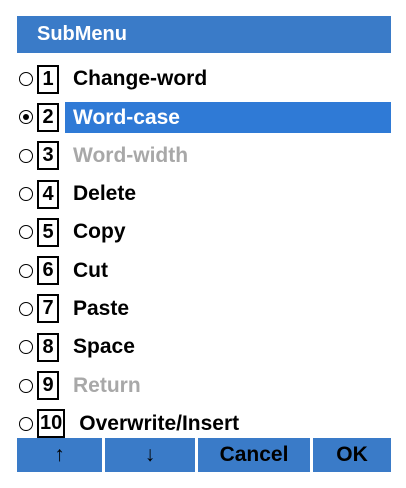 Image resolution: width=406 pixels, height=488 pixels. I want to click on item-number: 4, so click(48, 194).